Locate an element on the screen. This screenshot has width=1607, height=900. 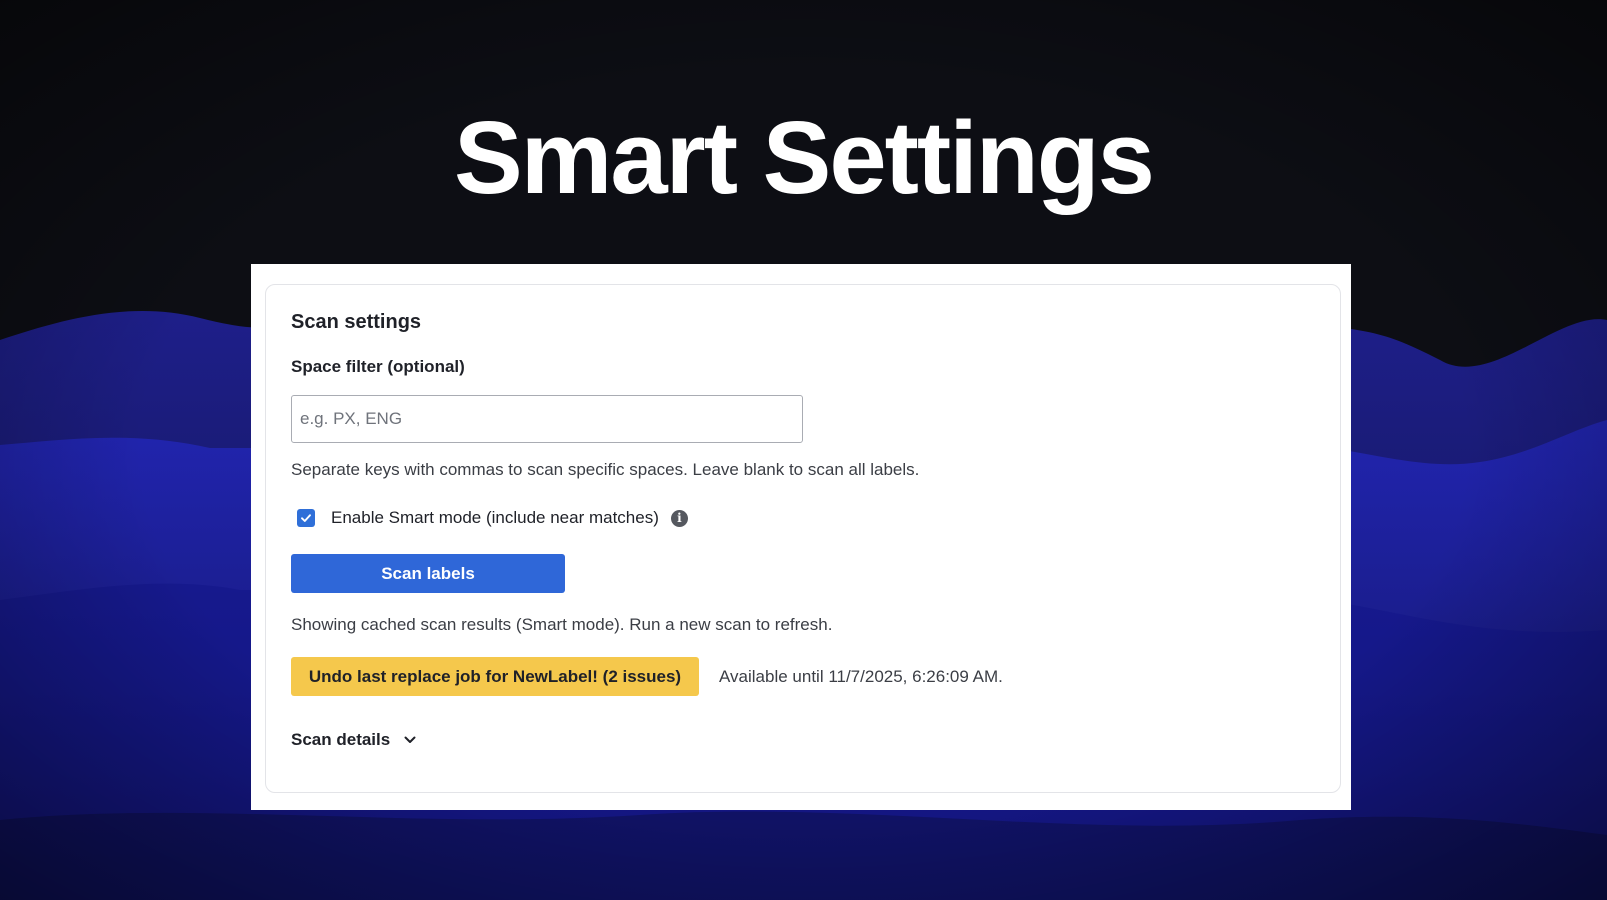
undo-availability-note: Available until 11/7/2025, 6:26:09 AM. is located at coordinates (861, 676).